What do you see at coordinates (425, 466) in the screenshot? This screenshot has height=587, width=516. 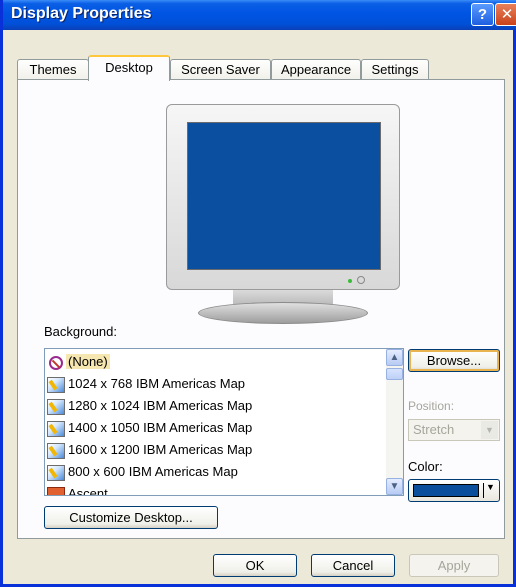 I see `color-label: Color:` at bounding box center [425, 466].